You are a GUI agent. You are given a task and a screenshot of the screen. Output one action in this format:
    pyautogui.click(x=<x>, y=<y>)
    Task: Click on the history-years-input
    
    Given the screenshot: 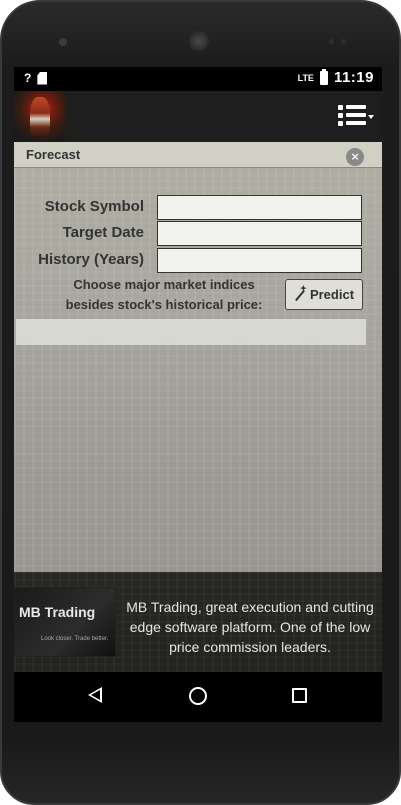 What is the action you would take?
    pyautogui.click(x=259, y=260)
    